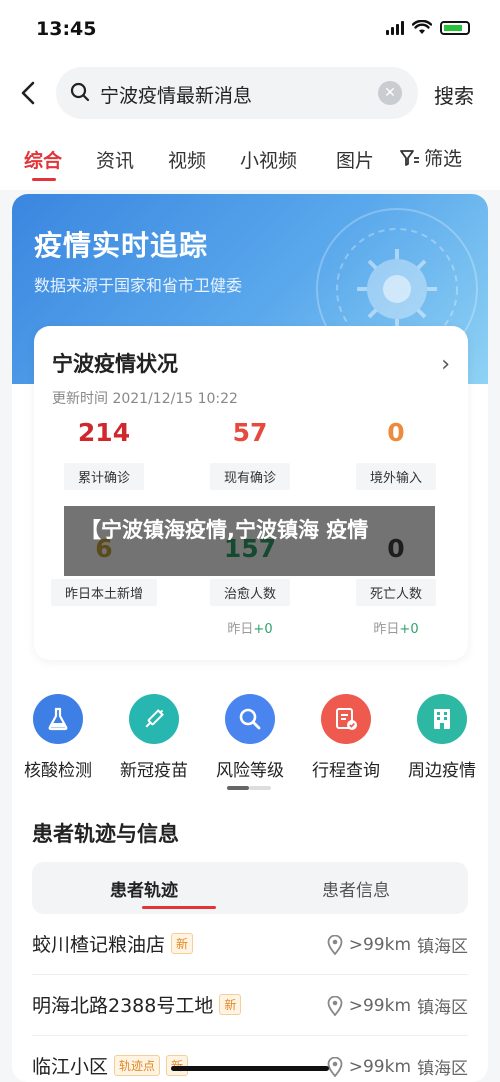 The width and height of the screenshot is (500, 1082). I want to click on stat-value: 0, so click(396, 432).